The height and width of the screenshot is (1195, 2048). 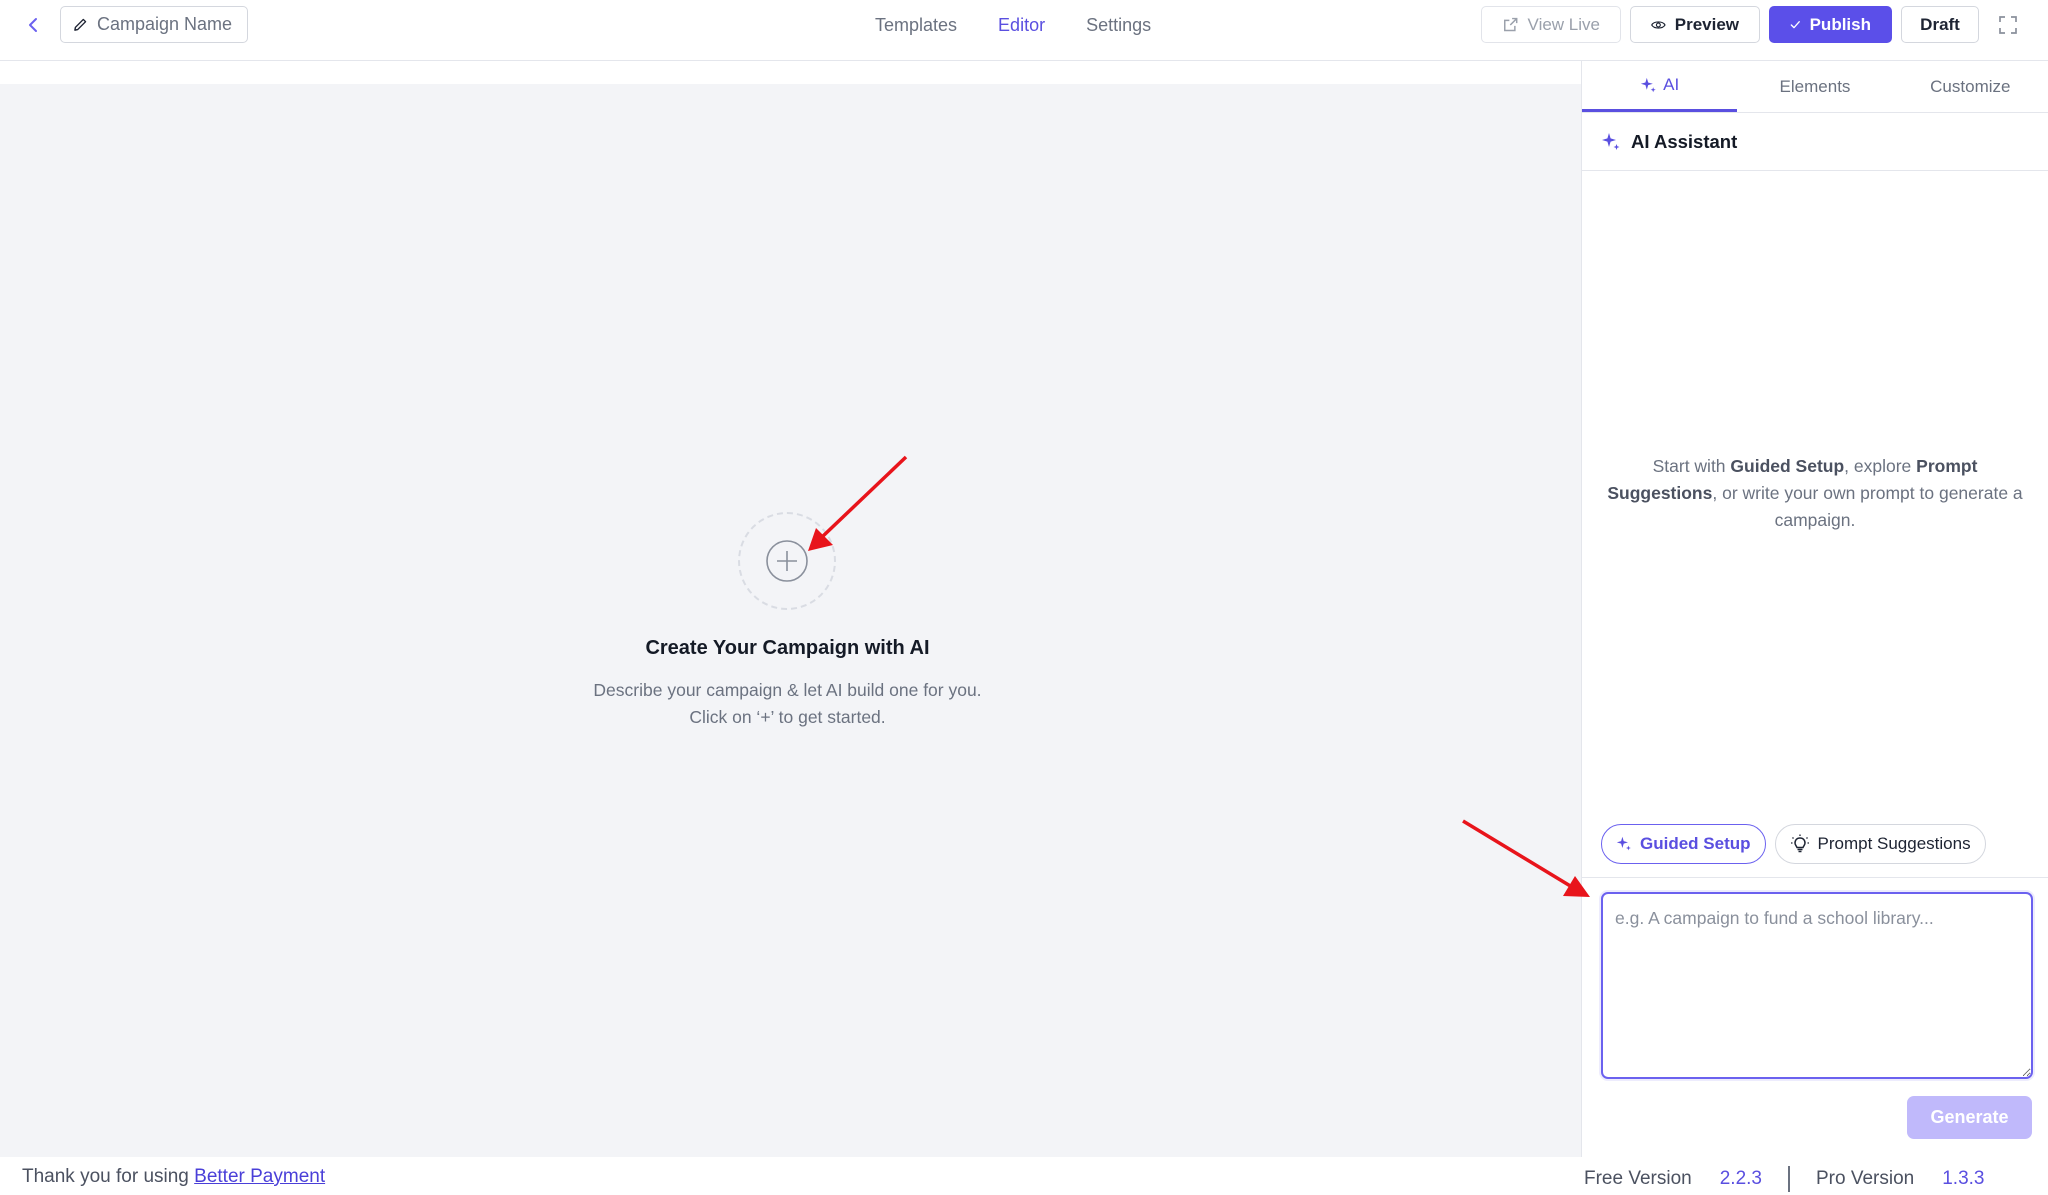 What do you see at coordinates (1784, 1179) in the screenshot?
I see `footer-versions: Free Version 2.2.3 Pro Version 1.3.3` at bounding box center [1784, 1179].